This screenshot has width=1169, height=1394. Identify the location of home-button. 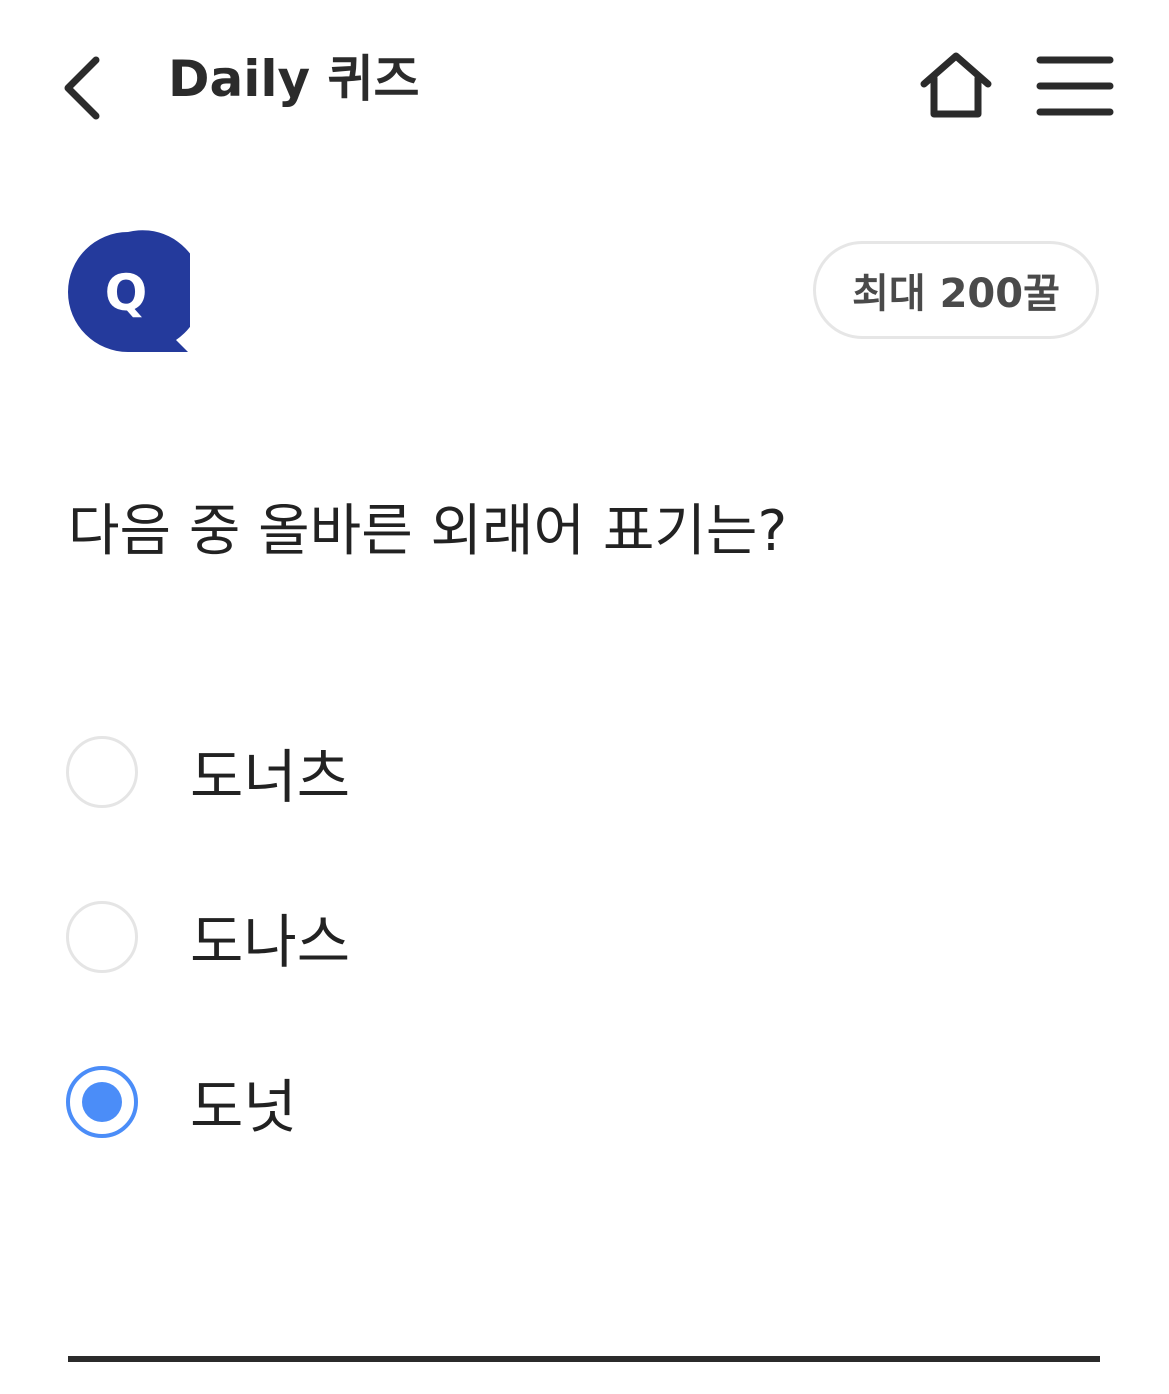
(956, 86).